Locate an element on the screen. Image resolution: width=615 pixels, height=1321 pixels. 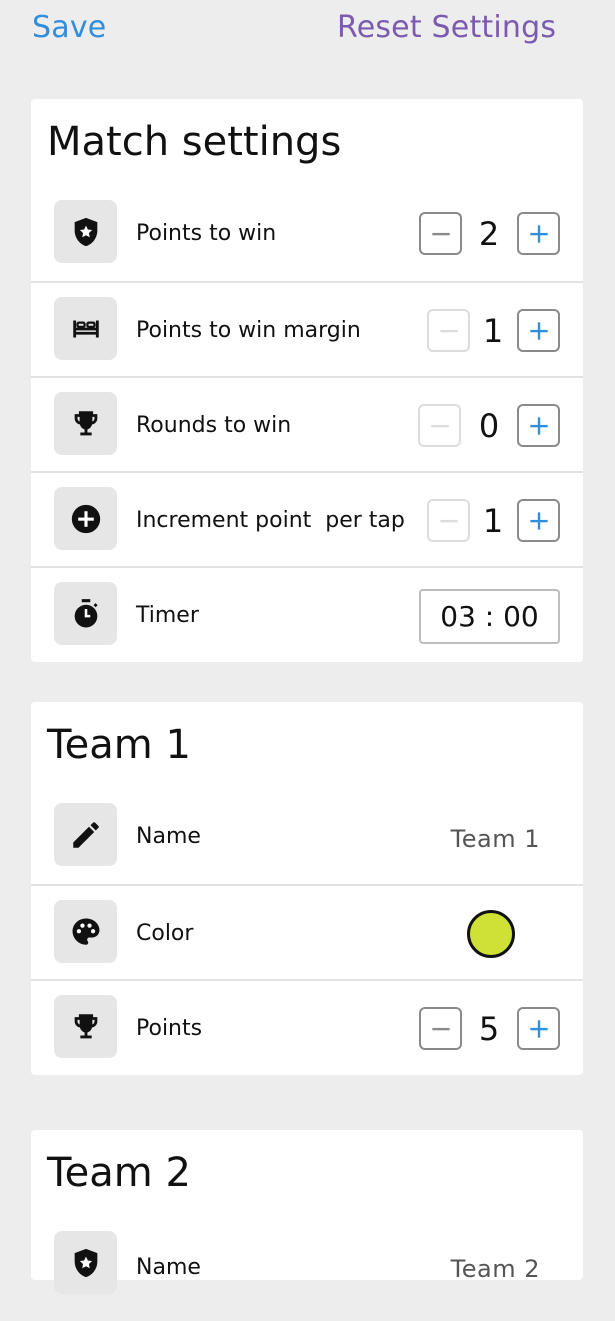
timer-field: 03 : 00 is located at coordinates (489, 616).